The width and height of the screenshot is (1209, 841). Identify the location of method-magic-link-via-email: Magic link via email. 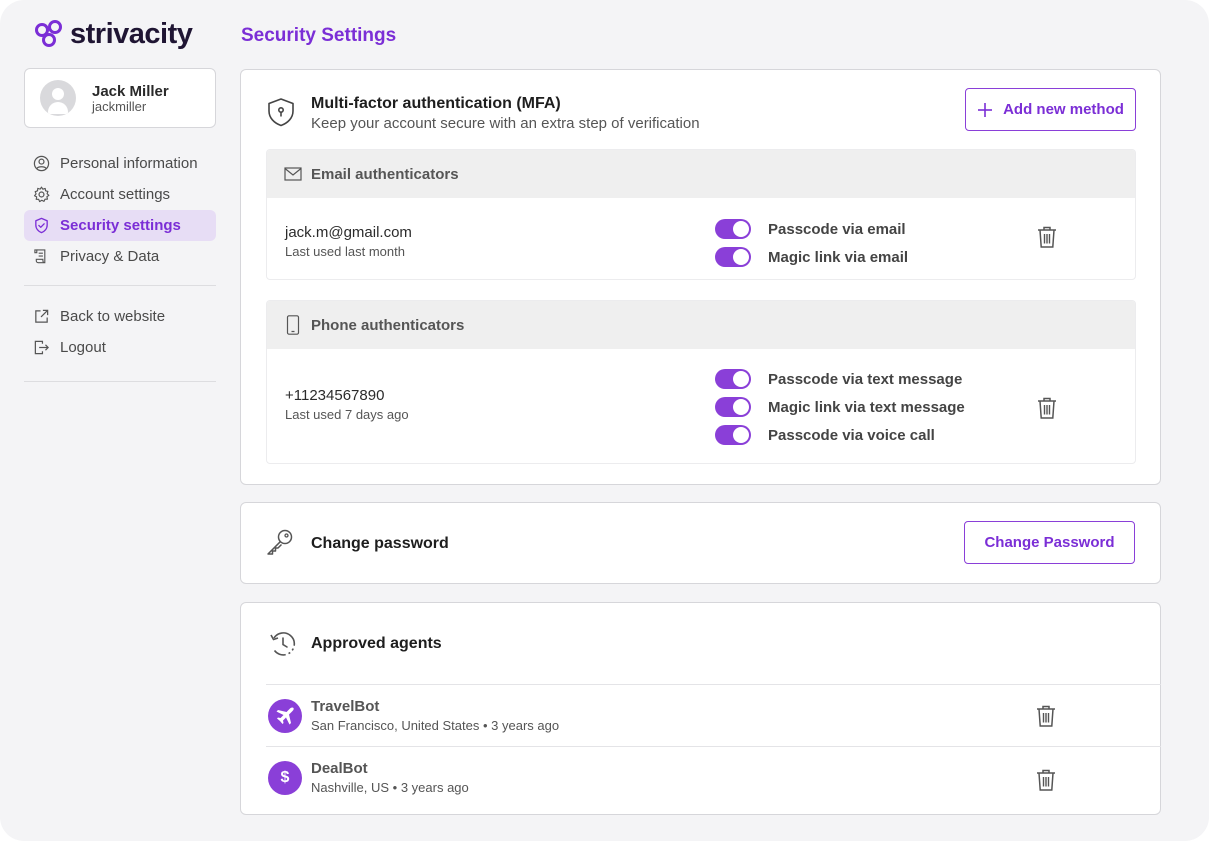
(811, 257).